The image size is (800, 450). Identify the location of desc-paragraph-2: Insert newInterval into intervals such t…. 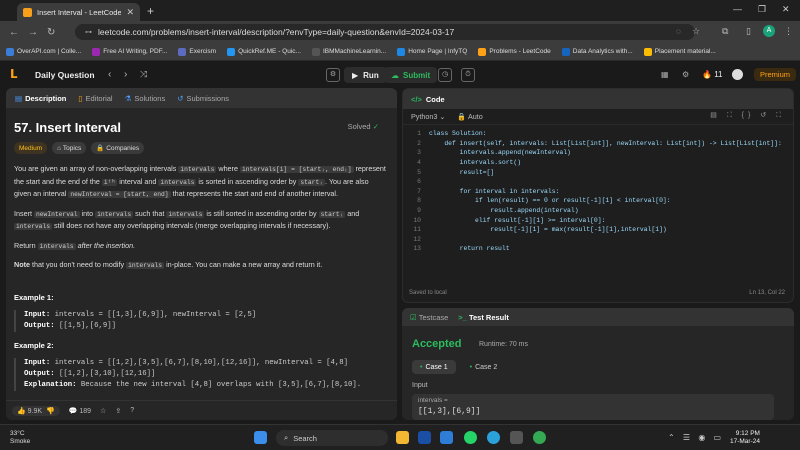
(187, 219).